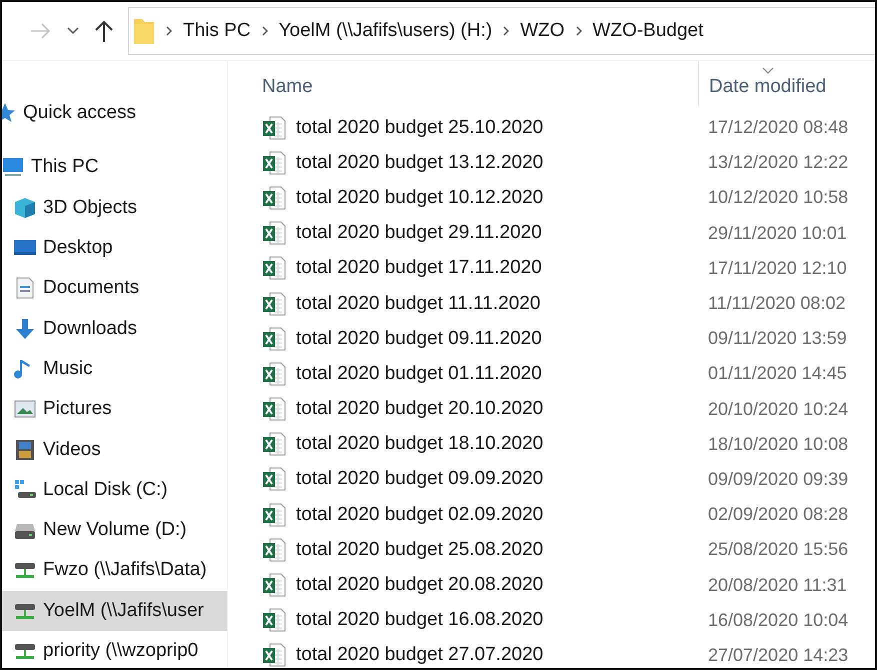  I want to click on column-header: Name, so click(480, 91).